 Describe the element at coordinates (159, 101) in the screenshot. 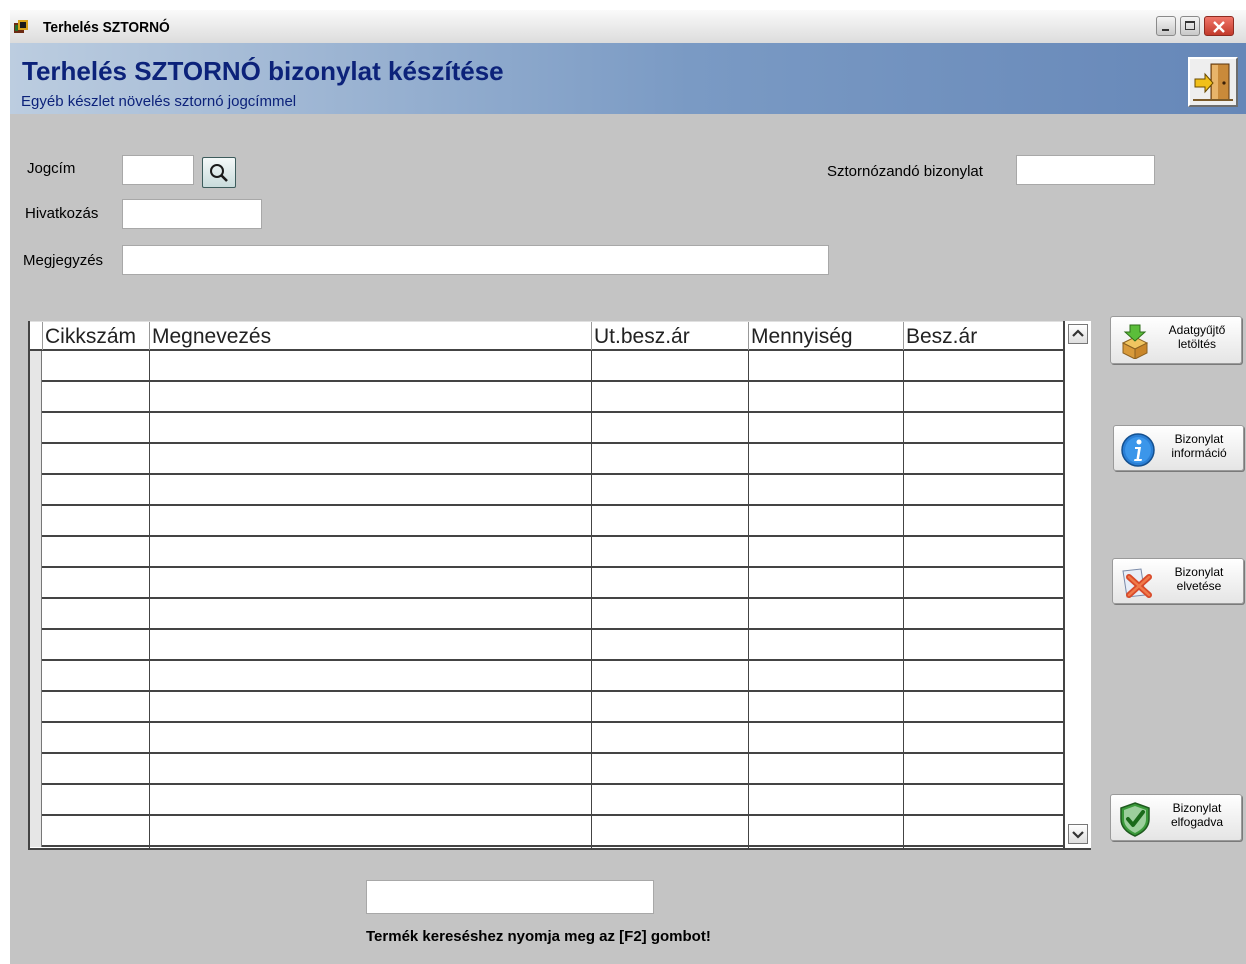

I see `page-subtitle: Egyéb készlet növelés sztornó jogcímmel` at that location.